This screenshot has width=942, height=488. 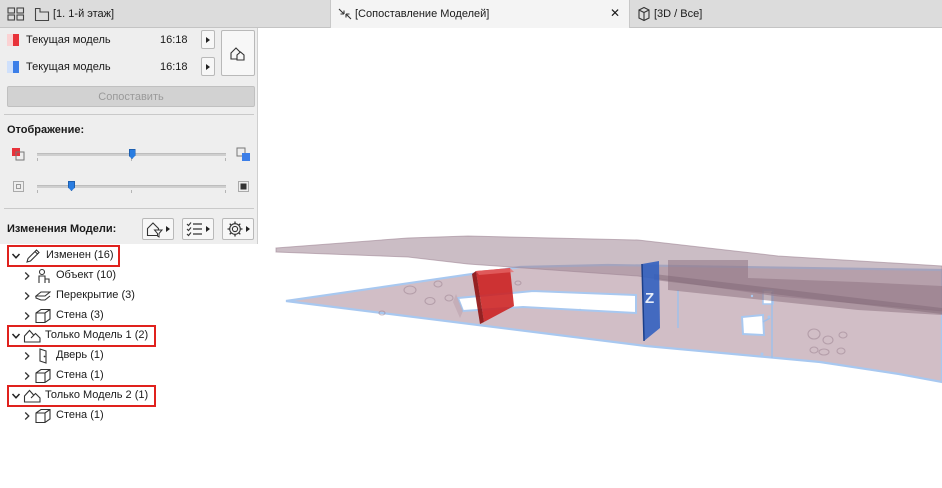 I want to click on tree-item-label: Дверь (1), so click(x=80, y=355).